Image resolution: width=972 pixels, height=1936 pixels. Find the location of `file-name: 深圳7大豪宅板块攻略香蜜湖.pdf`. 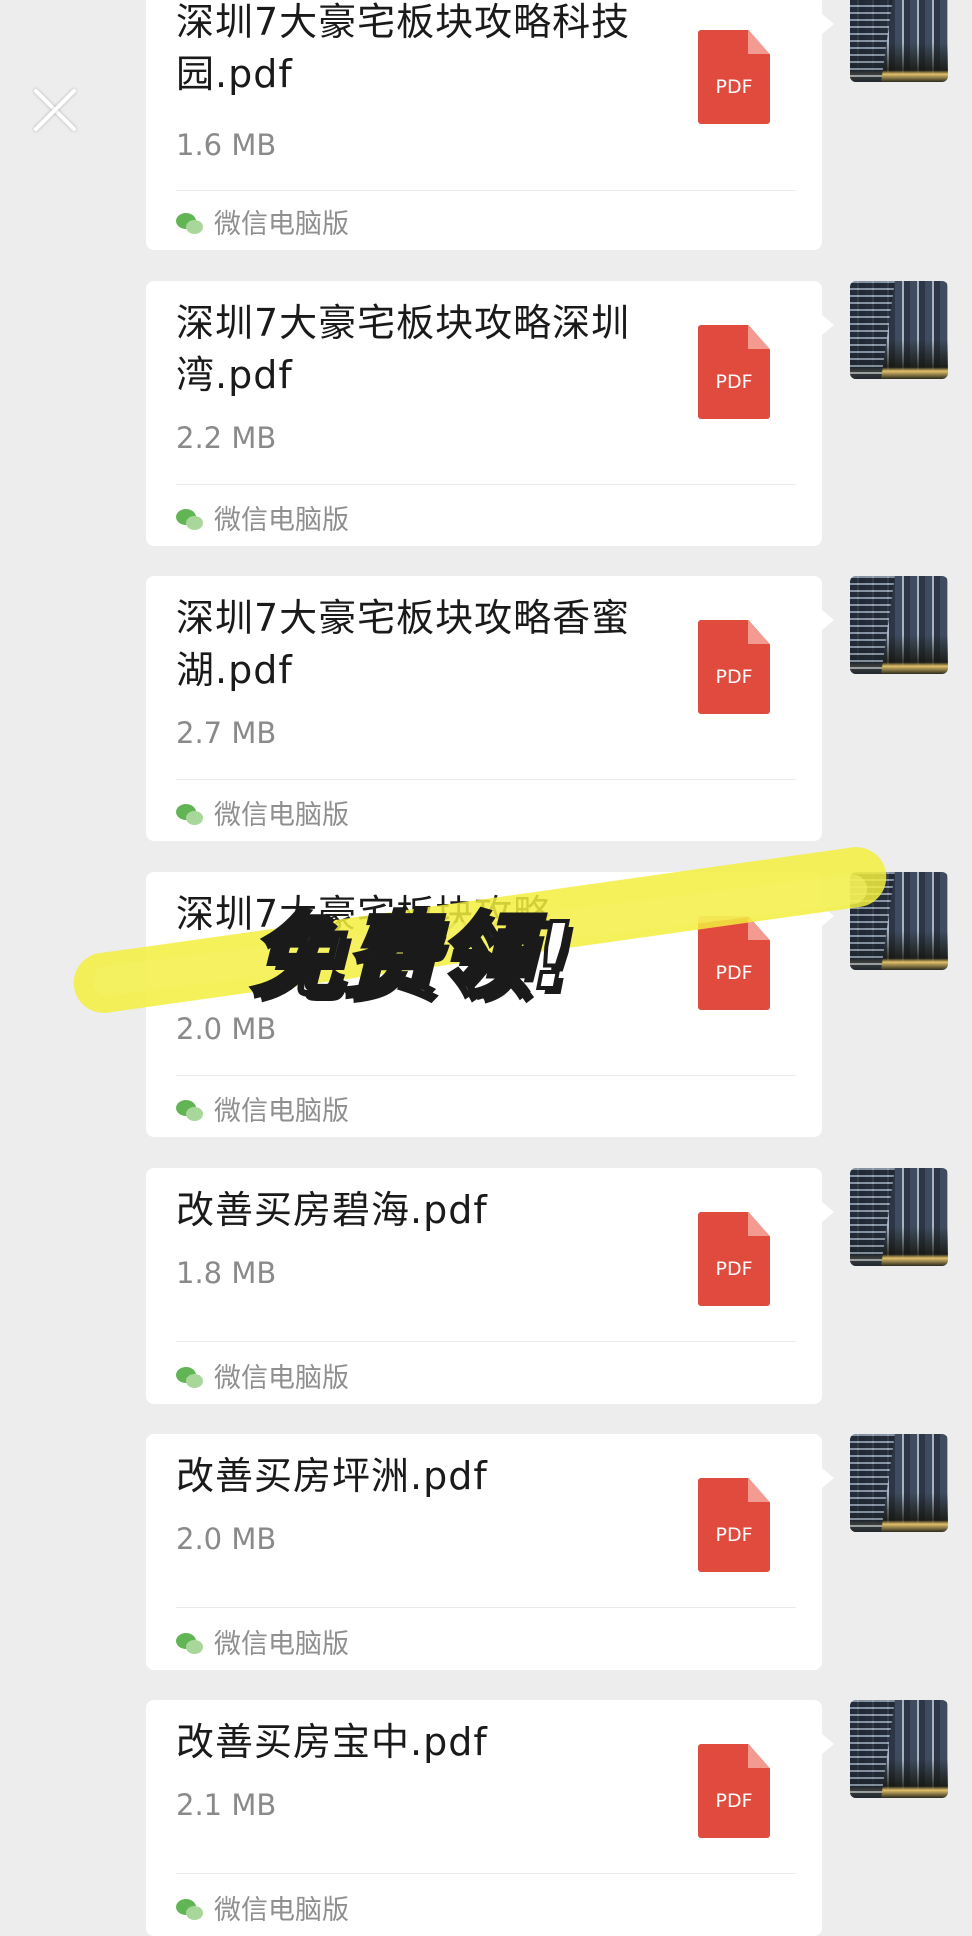

file-name: 深圳7大豪宅板块攻略香蜜湖.pdf is located at coordinates (403, 644).